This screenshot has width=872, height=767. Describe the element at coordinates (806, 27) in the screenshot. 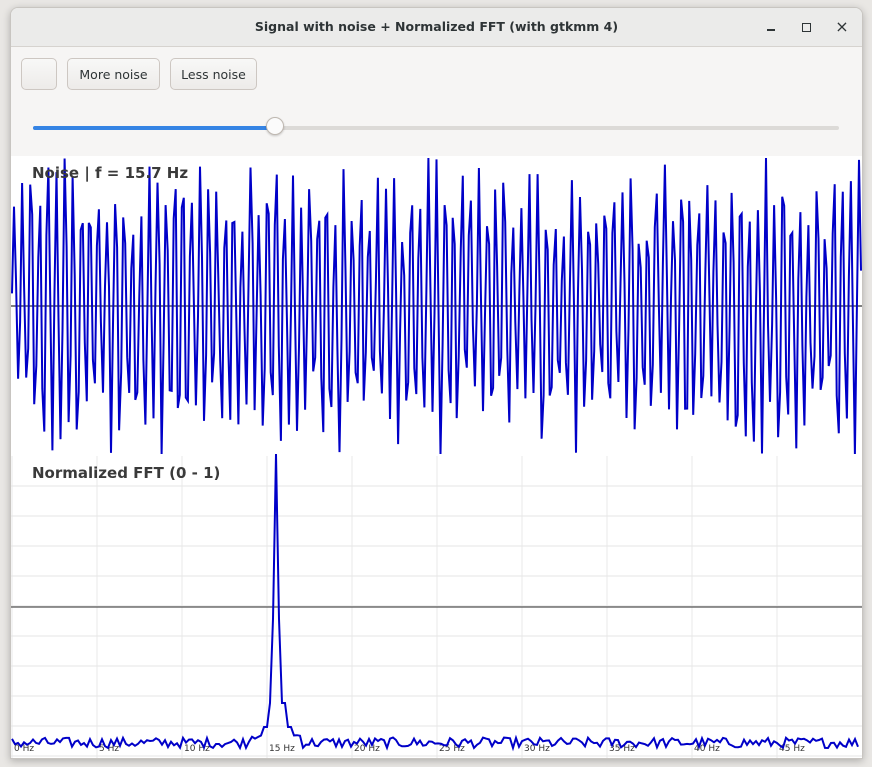

I see `maximize-icon` at that location.